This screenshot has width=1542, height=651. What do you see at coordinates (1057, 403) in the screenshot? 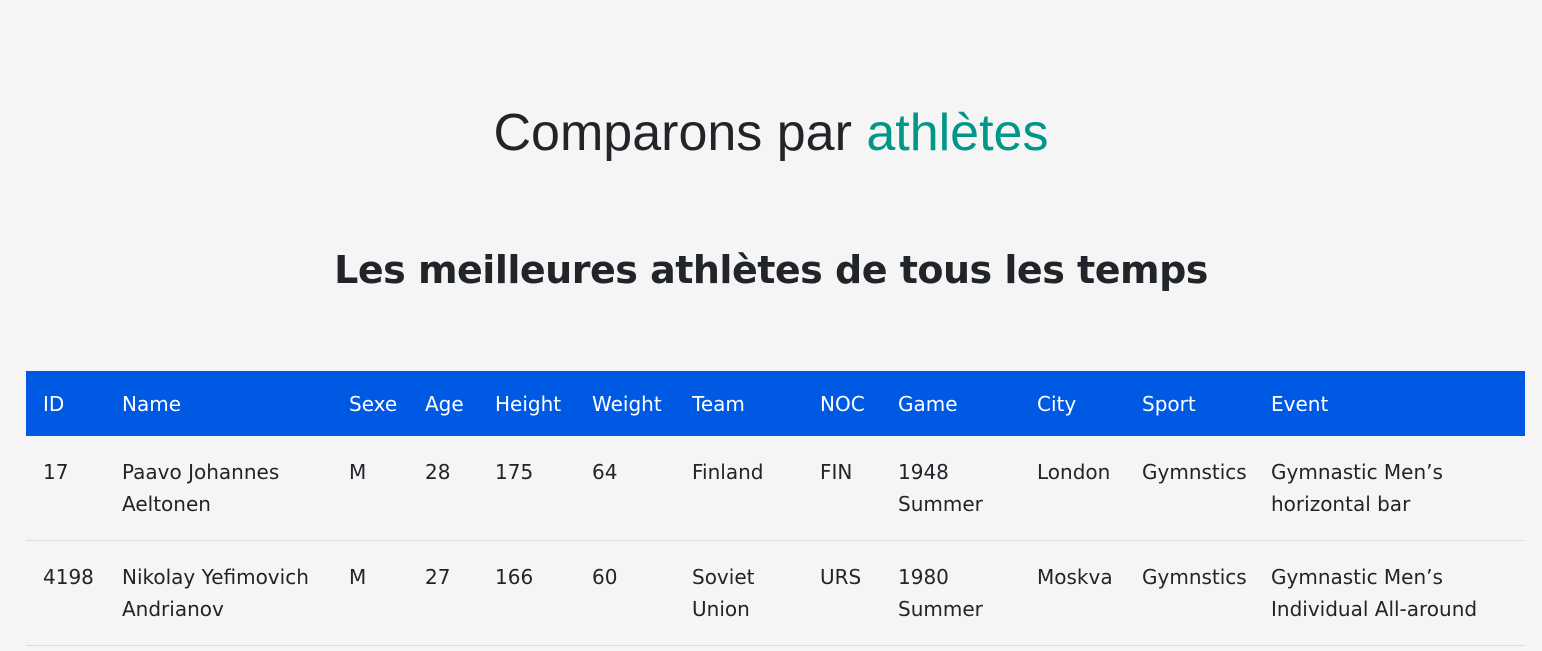
I see `column-header-city: City` at bounding box center [1057, 403].